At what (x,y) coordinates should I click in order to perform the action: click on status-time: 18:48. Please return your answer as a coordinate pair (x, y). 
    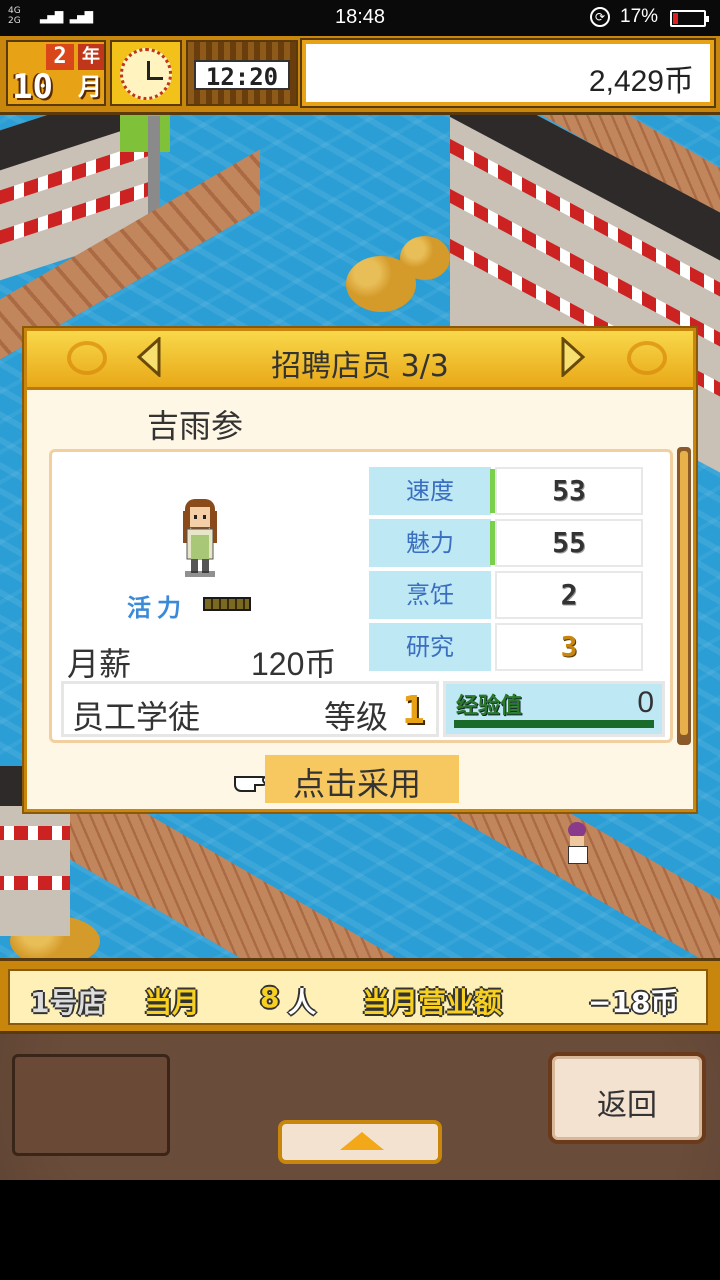
    Looking at the image, I should click on (360, 17).